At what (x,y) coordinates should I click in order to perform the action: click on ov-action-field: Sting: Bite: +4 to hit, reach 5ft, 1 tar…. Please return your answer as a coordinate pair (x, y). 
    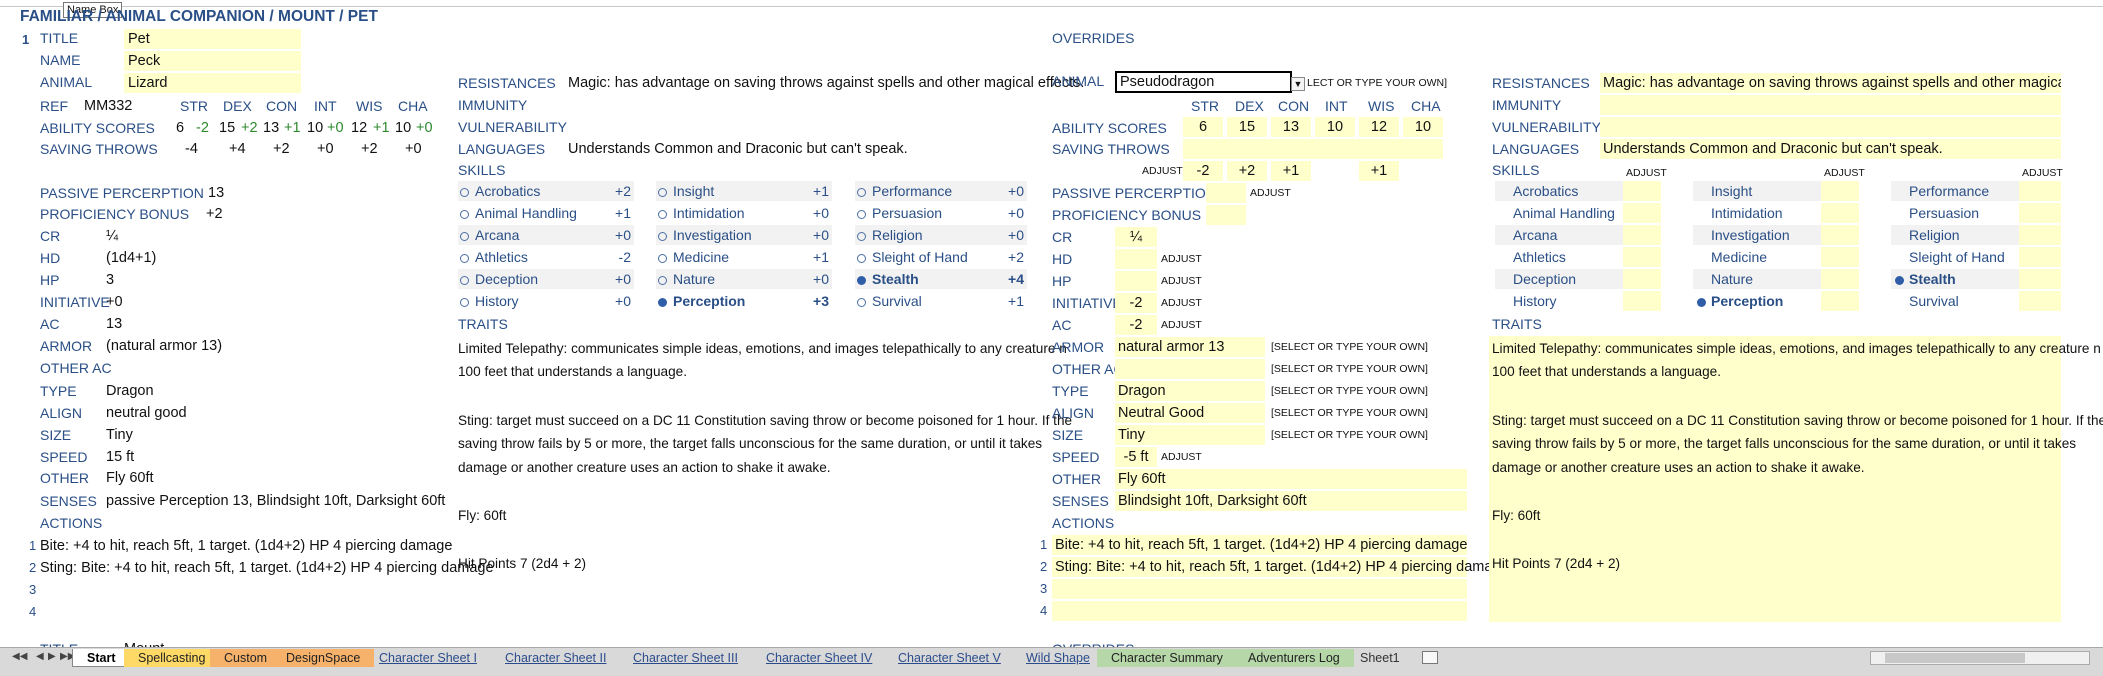
    Looking at the image, I should click on (1280, 567).